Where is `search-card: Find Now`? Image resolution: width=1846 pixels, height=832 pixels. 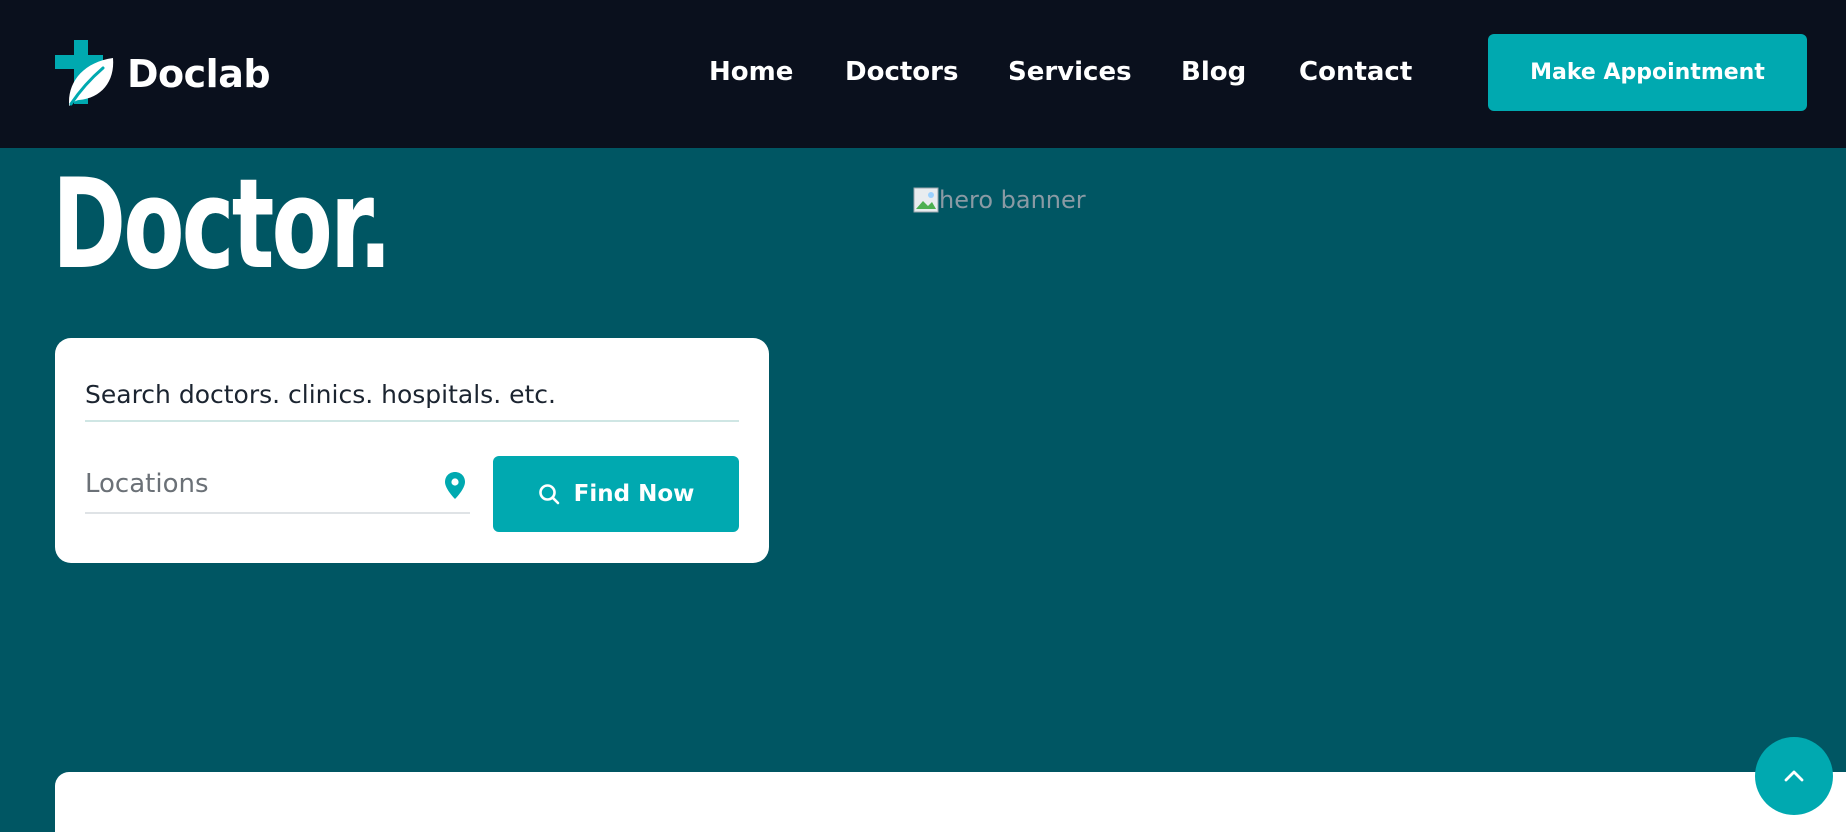
search-card: Find Now is located at coordinates (412, 450).